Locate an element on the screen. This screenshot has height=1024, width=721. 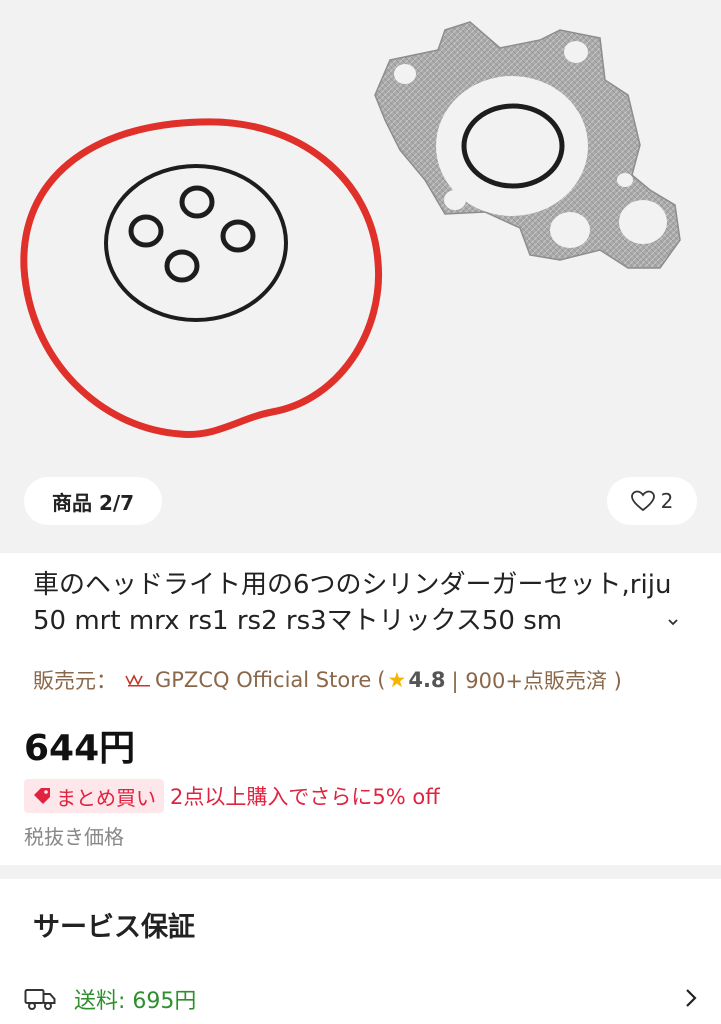
service-guarantee: サービス保証 送料: 695円 is located at coordinates (360, 951).